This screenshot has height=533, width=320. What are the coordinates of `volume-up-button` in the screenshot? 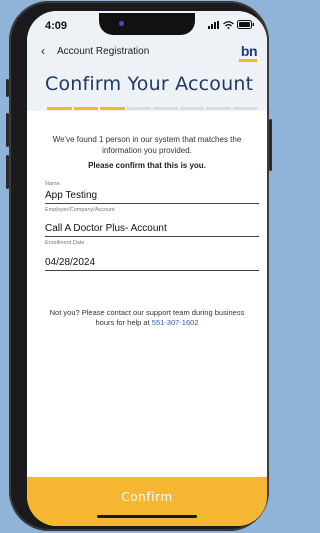 It's located at (7, 130).